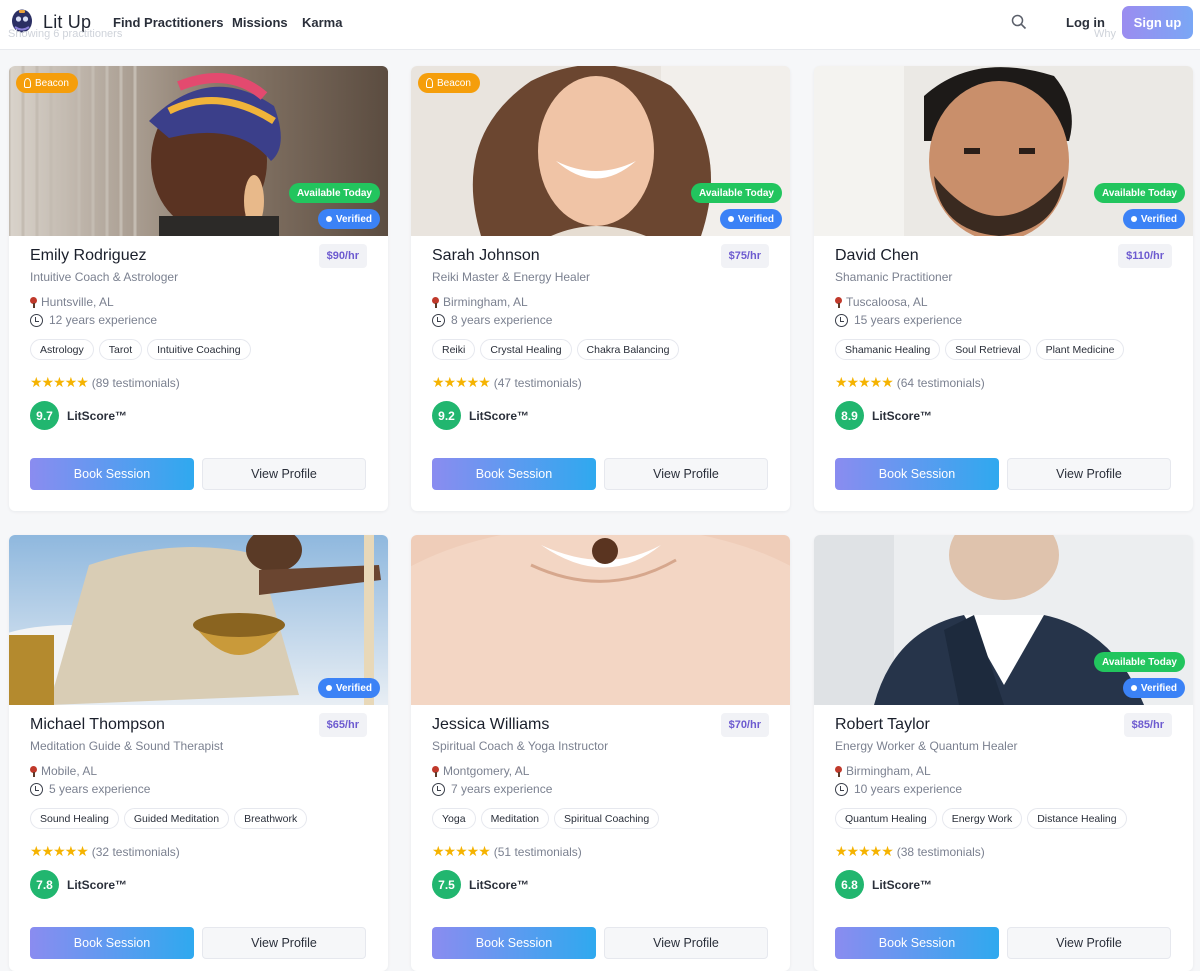  I want to click on testimonials-count: (47 testimonials), so click(538, 383).